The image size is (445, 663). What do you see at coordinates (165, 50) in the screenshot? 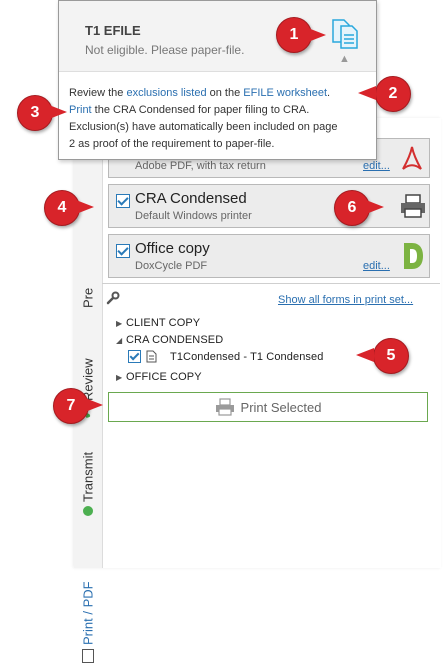
I see `popup-subtitle: Not eligible. Please paper-file.` at bounding box center [165, 50].